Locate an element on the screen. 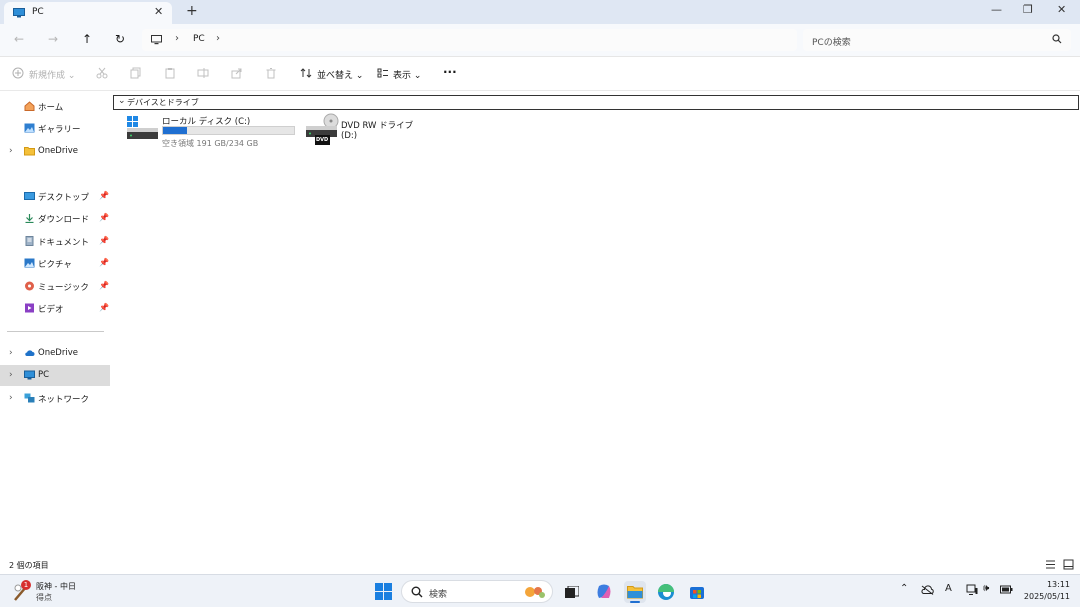 The image size is (1080, 607). view-button: 表示 ⌄ is located at coordinates (407, 74).